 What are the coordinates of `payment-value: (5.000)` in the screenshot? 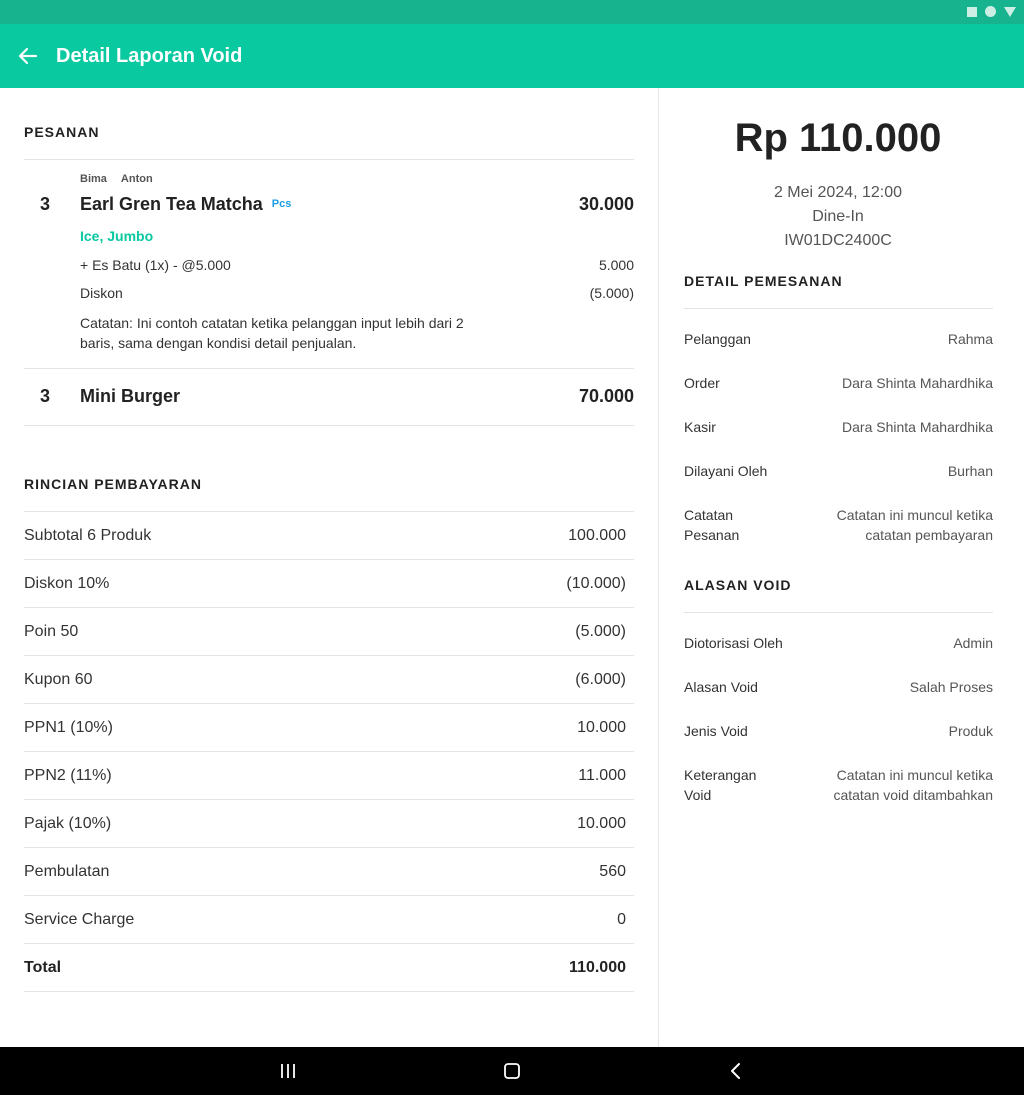 It's located at (600, 631).